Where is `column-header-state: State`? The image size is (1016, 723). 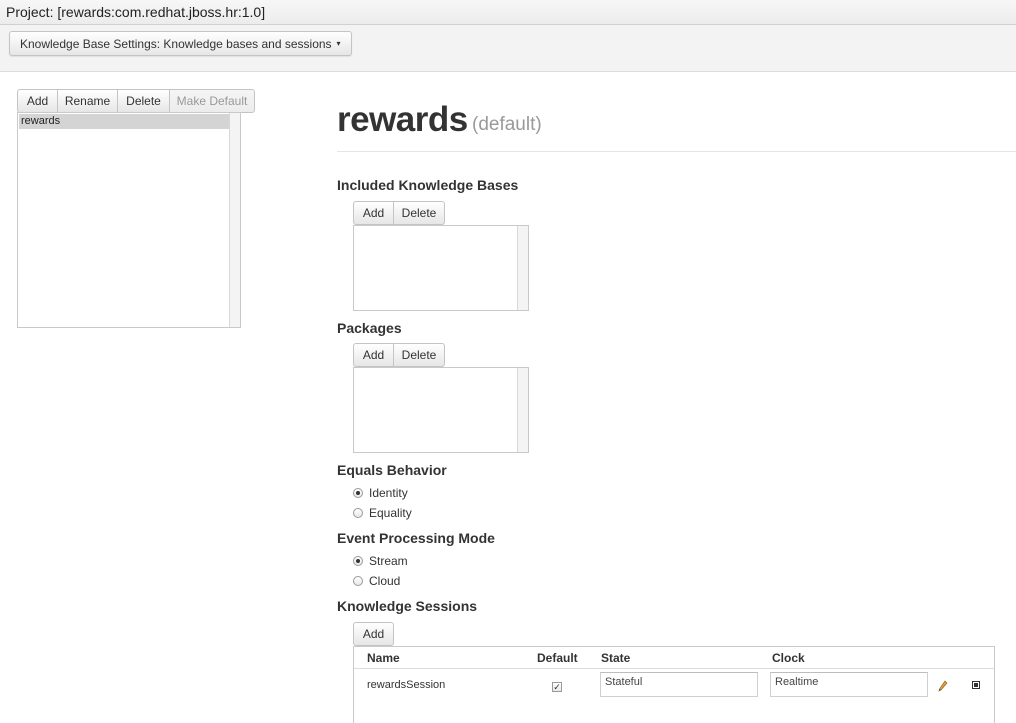
column-header-state: State is located at coordinates (616, 658).